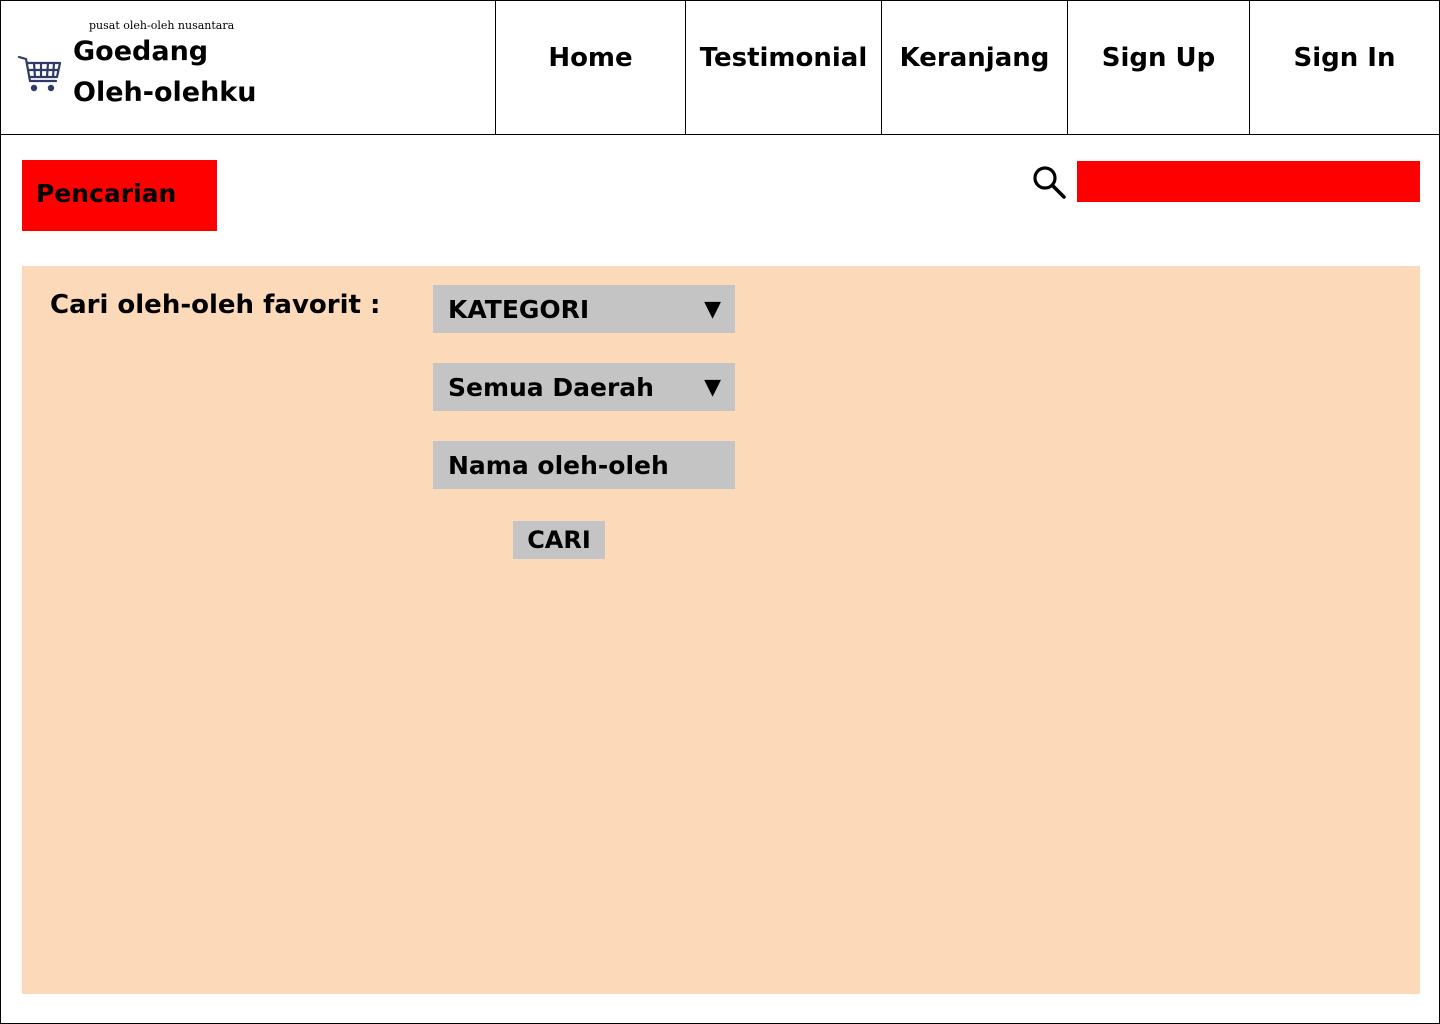  I want to click on nav-sign-up: Sign Up, so click(1158, 68).